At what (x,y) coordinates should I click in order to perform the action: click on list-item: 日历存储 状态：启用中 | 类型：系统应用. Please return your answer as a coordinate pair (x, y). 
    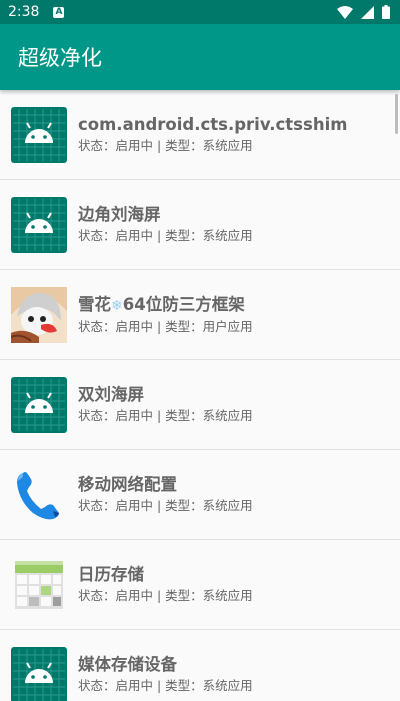
    Looking at the image, I should click on (200, 585).